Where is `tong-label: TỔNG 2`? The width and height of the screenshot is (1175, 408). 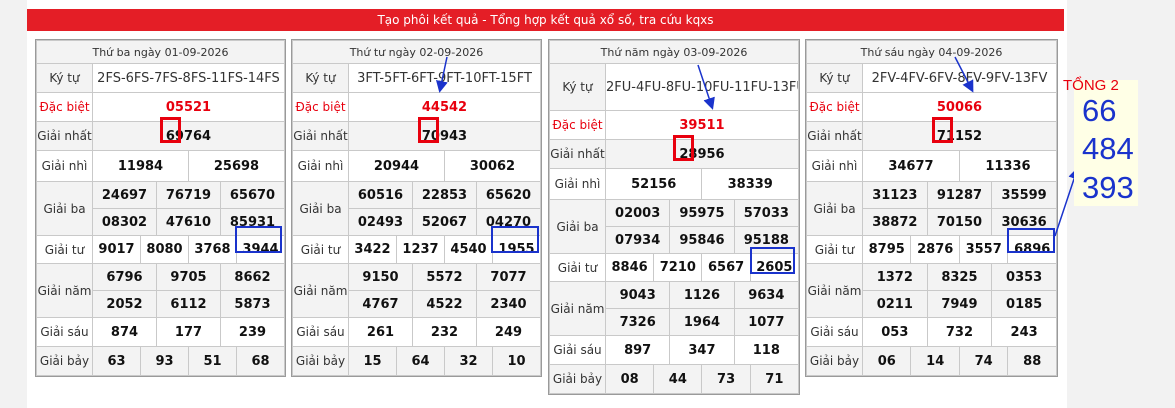
tong-label: TỔNG 2 is located at coordinates (1091, 85).